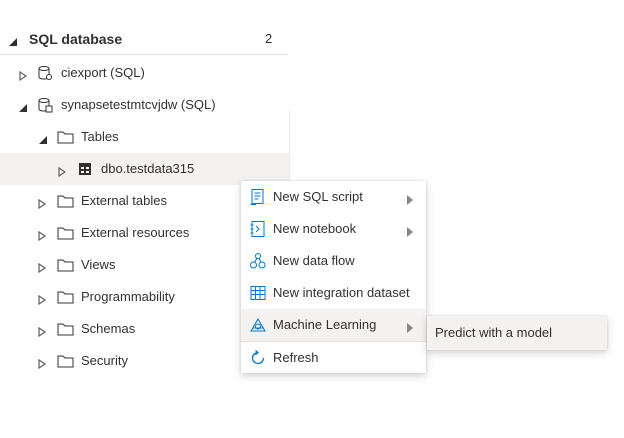 The image size is (624, 438). What do you see at coordinates (258, 261) in the screenshot?
I see `data-flow-icon` at bounding box center [258, 261].